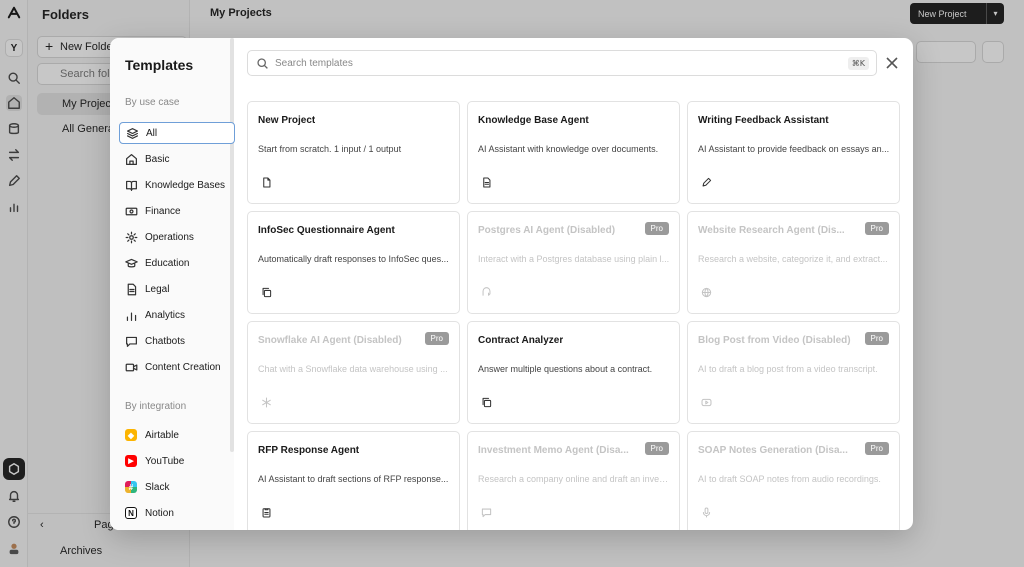 The image size is (1024, 567). Describe the element at coordinates (185, 185) in the screenshot. I see `use-case-label: Knowledge Bases` at that location.